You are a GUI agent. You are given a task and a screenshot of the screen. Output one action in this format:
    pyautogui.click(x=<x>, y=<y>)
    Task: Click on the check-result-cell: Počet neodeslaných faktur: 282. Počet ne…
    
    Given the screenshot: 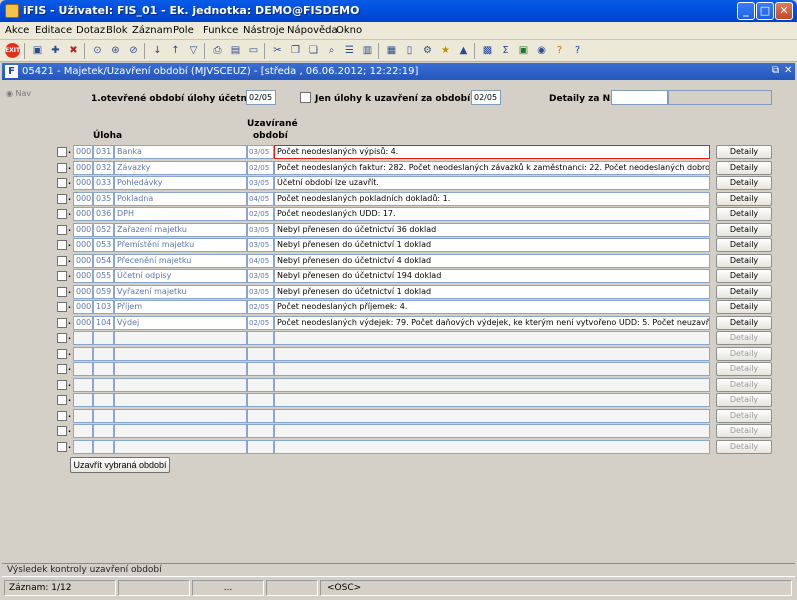 What is the action you would take?
    pyautogui.click(x=492, y=168)
    